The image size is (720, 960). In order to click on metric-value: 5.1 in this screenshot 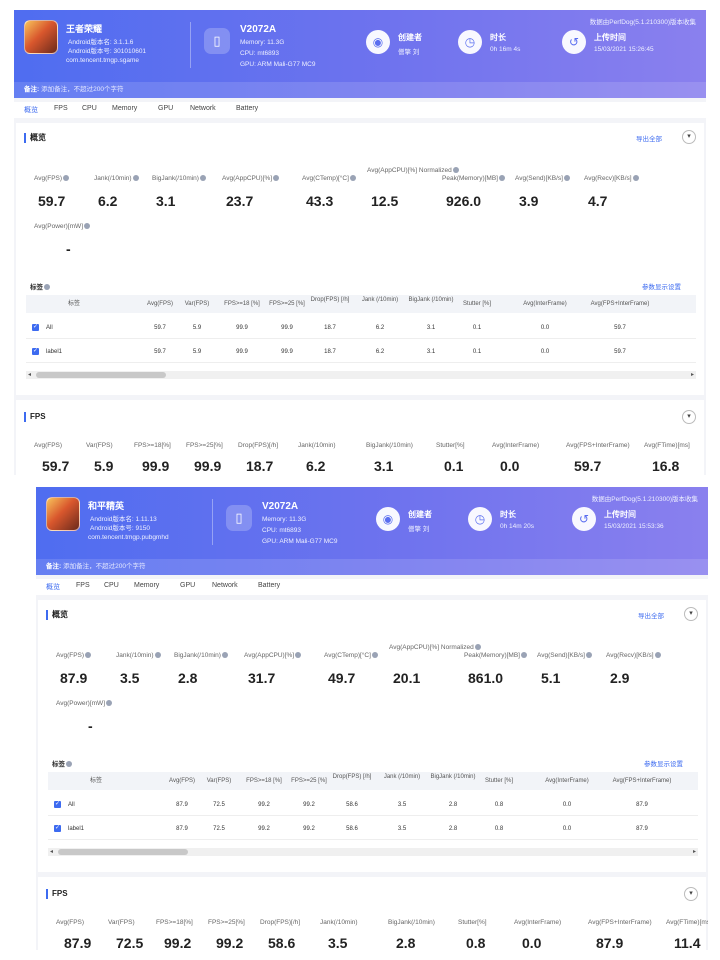, I will do `click(551, 678)`.